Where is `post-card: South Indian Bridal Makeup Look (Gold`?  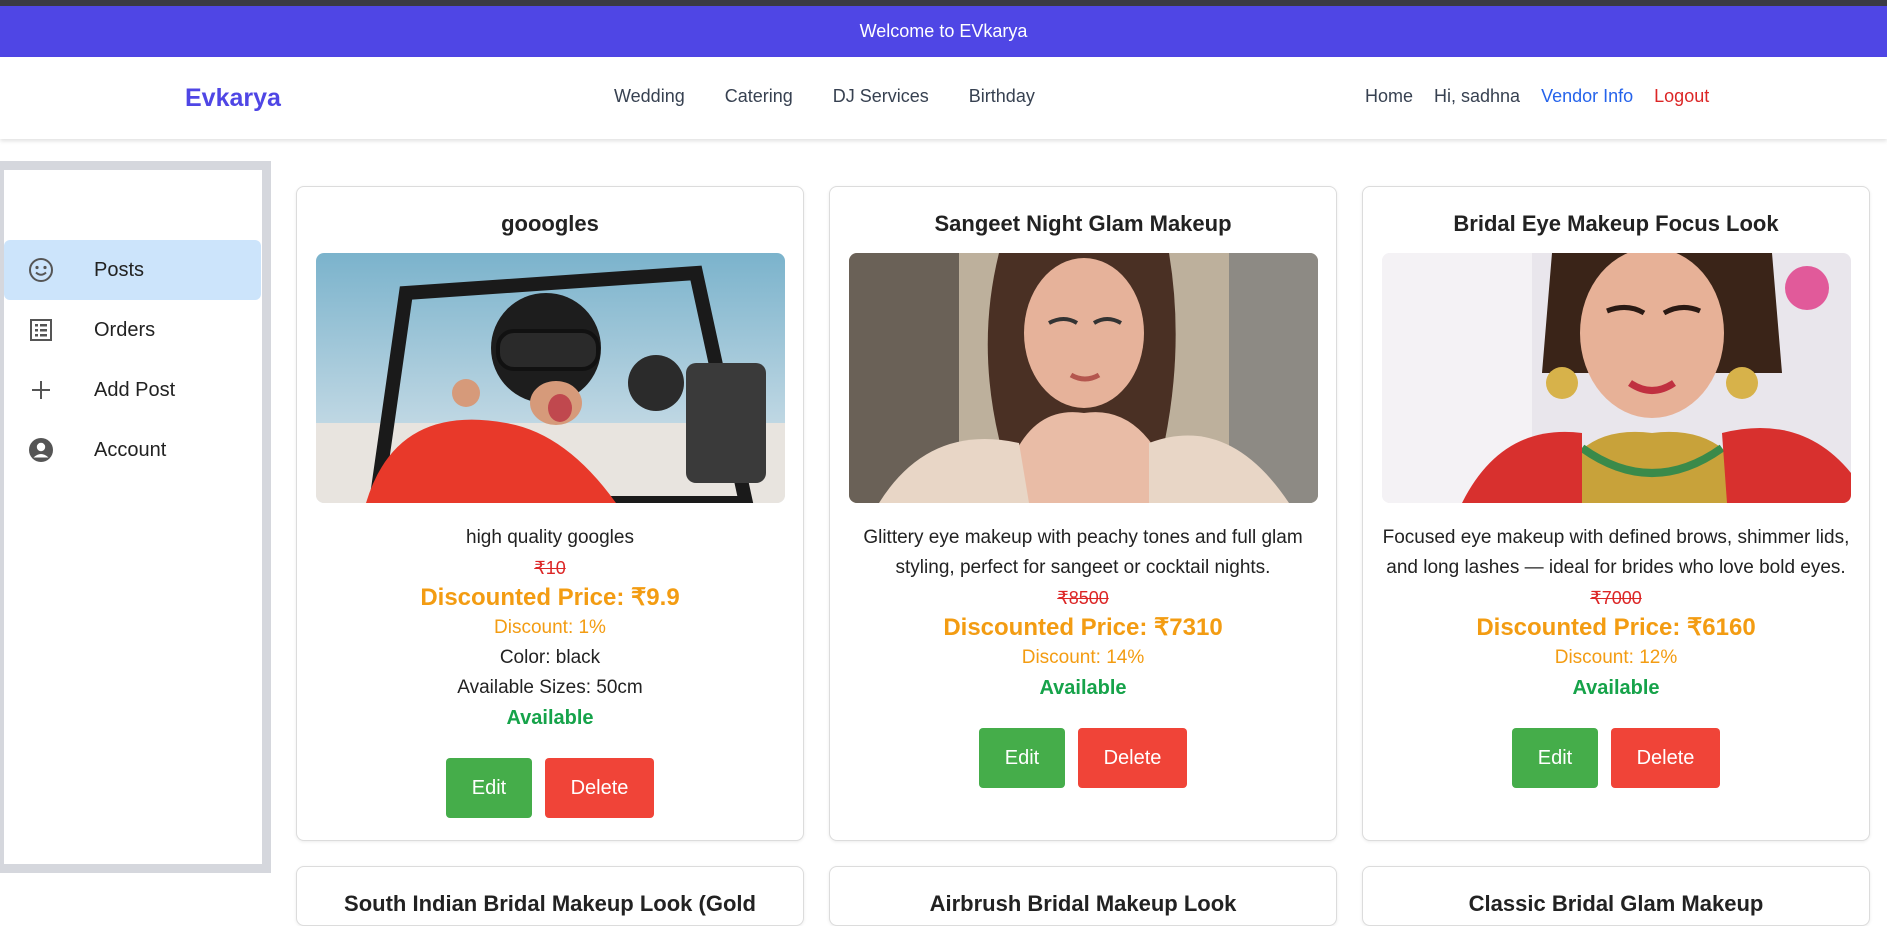
post-card: South Indian Bridal Makeup Look (Gold is located at coordinates (550, 896).